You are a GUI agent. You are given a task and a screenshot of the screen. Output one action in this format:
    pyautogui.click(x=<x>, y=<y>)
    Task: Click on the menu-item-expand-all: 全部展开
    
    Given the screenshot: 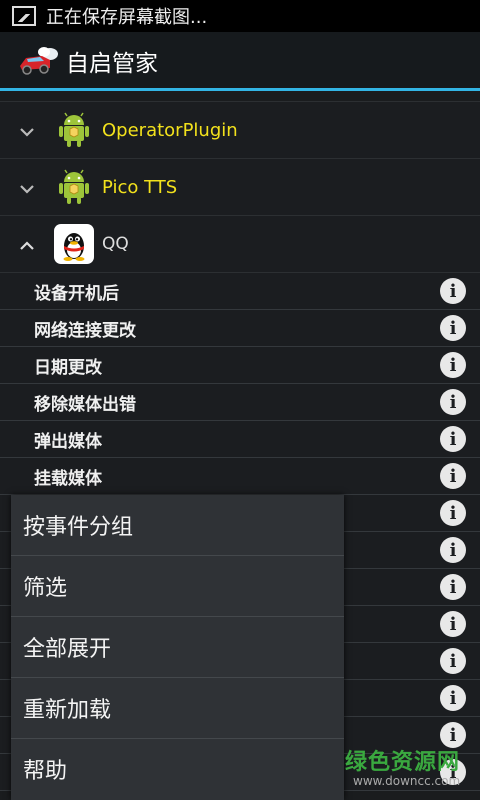 What is the action you would take?
    pyautogui.click(x=177, y=647)
    